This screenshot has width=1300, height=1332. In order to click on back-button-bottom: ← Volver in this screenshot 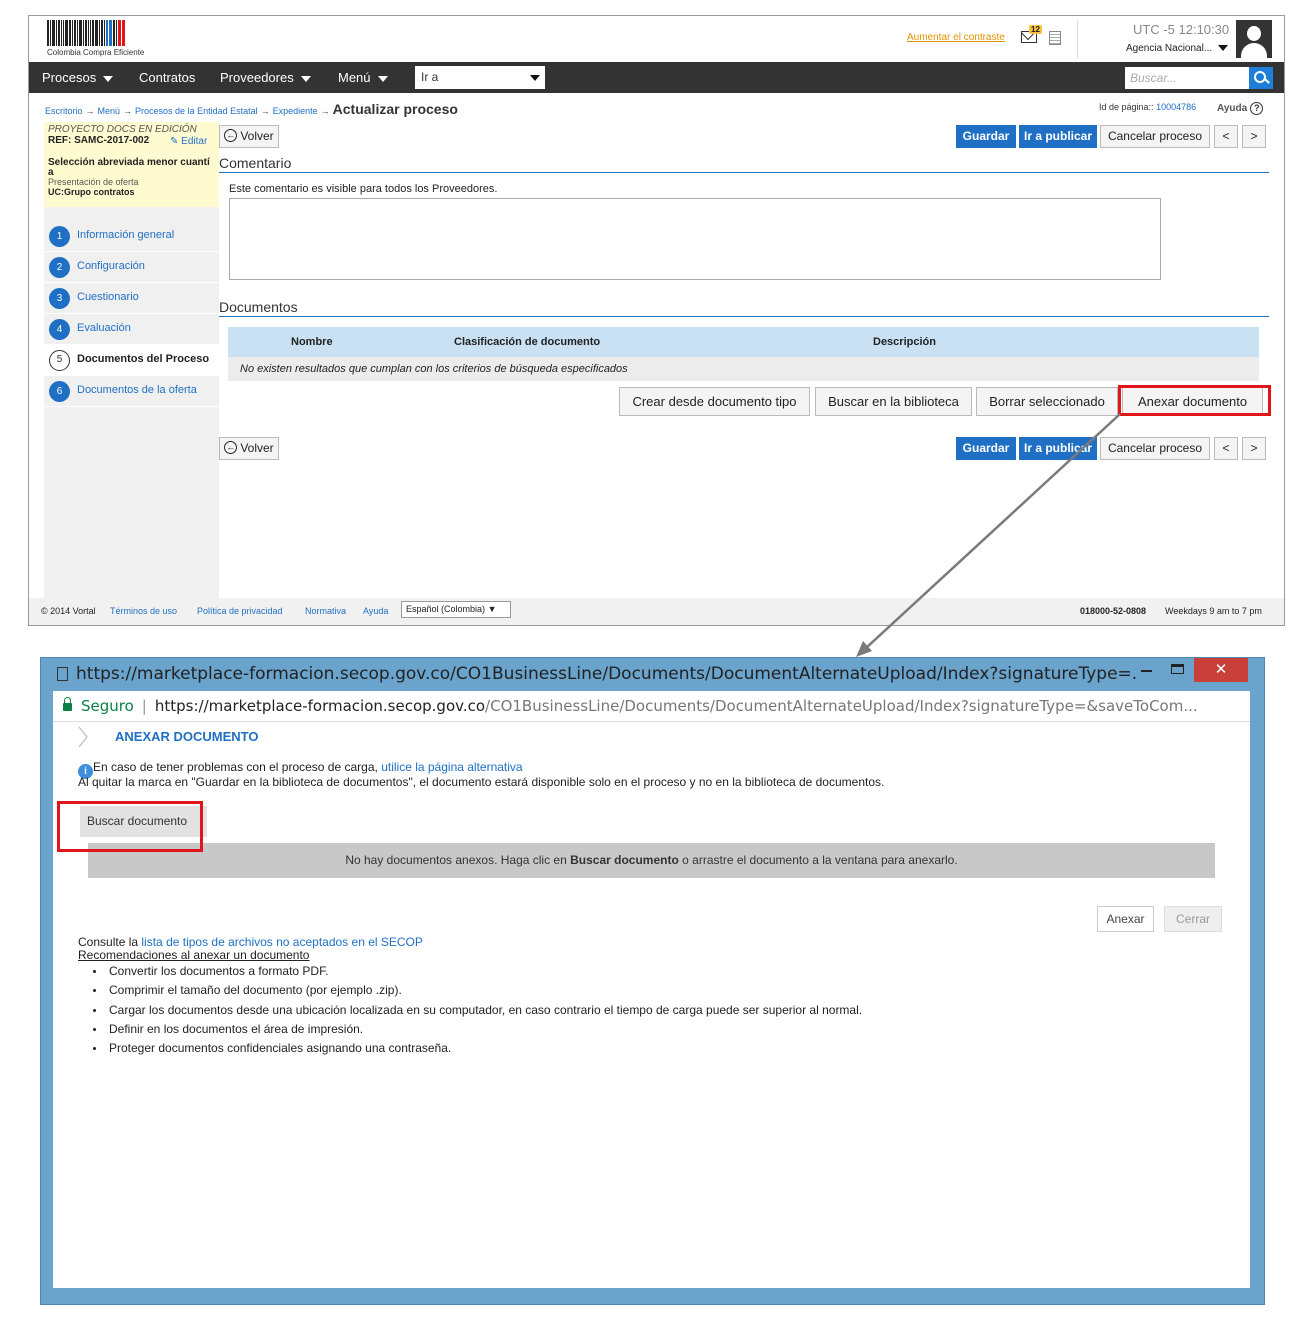, I will do `click(249, 448)`.